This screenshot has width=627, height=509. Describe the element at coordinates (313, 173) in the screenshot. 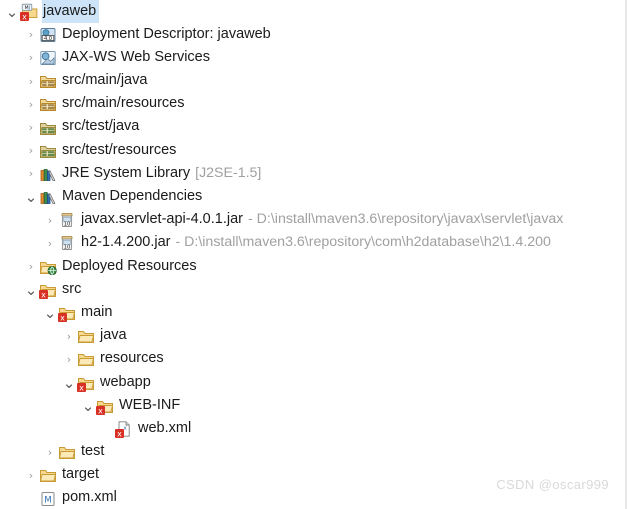

I see `tree-row-jre-system-library: › JRE System Library [J2SE-1.5]` at that location.